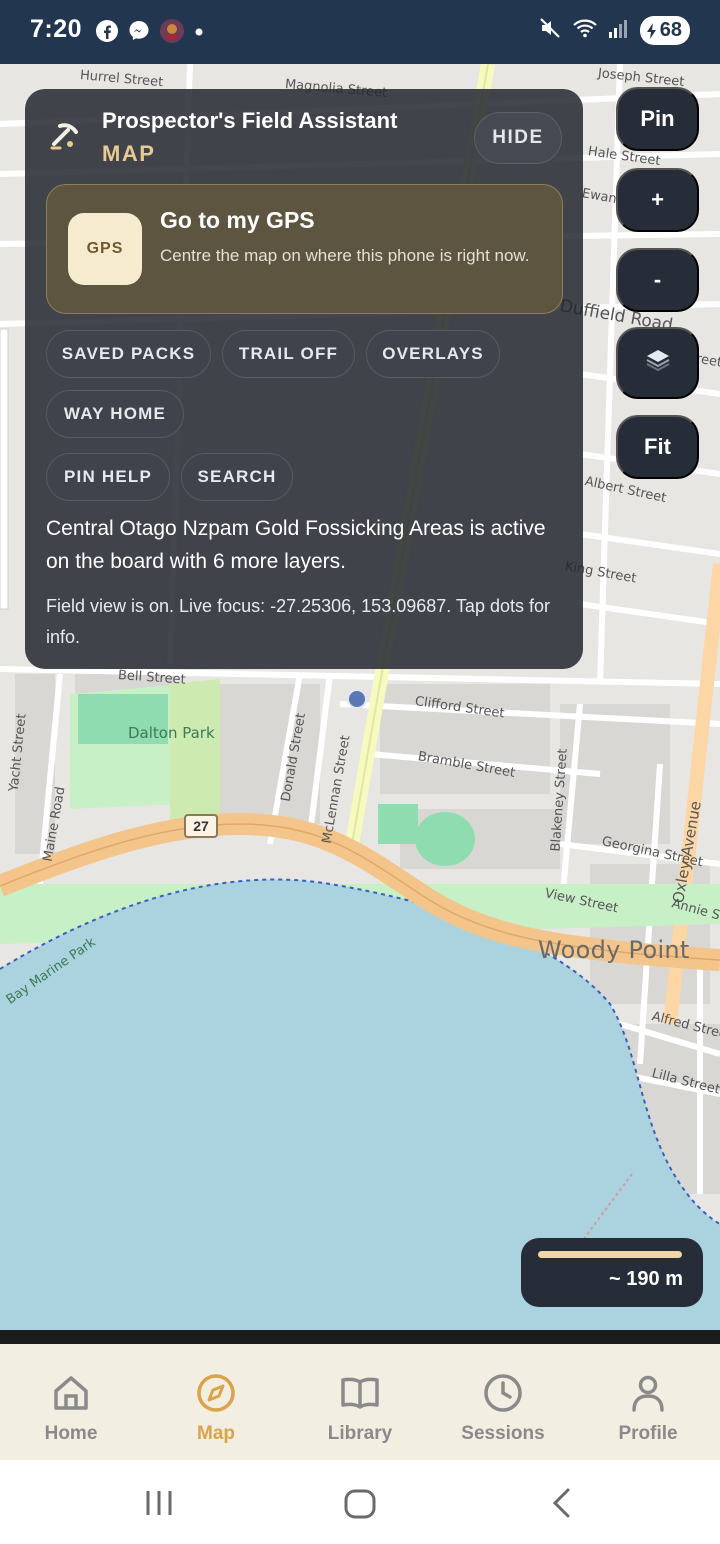 This screenshot has height=1544, width=720. What do you see at coordinates (646, 1279) in the screenshot?
I see `scale-label: ~ 190 m` at bounding box center [646, 1279].